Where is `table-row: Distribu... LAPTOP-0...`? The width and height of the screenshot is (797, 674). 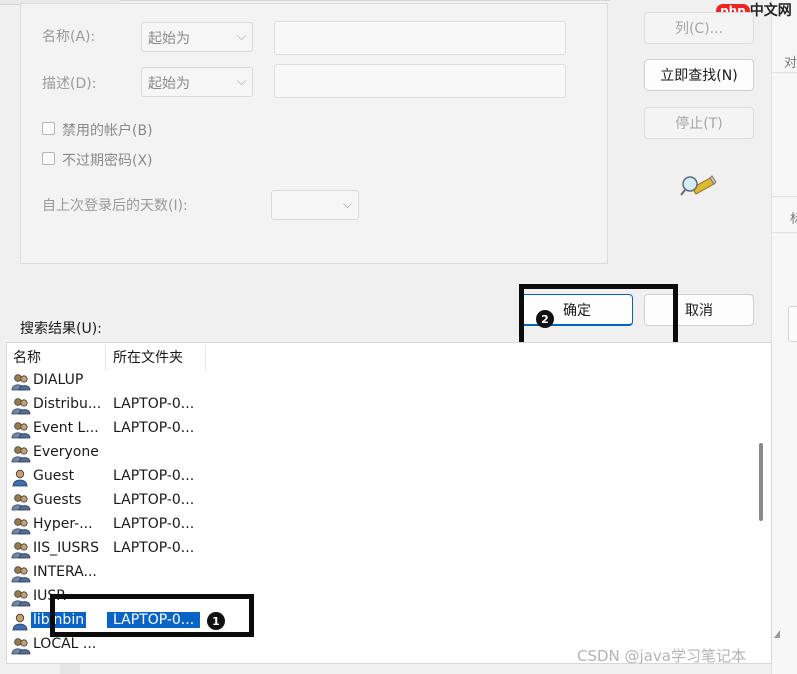
table-row: Distribu... LAPTOP-0... is located at coordinates (387, 406).